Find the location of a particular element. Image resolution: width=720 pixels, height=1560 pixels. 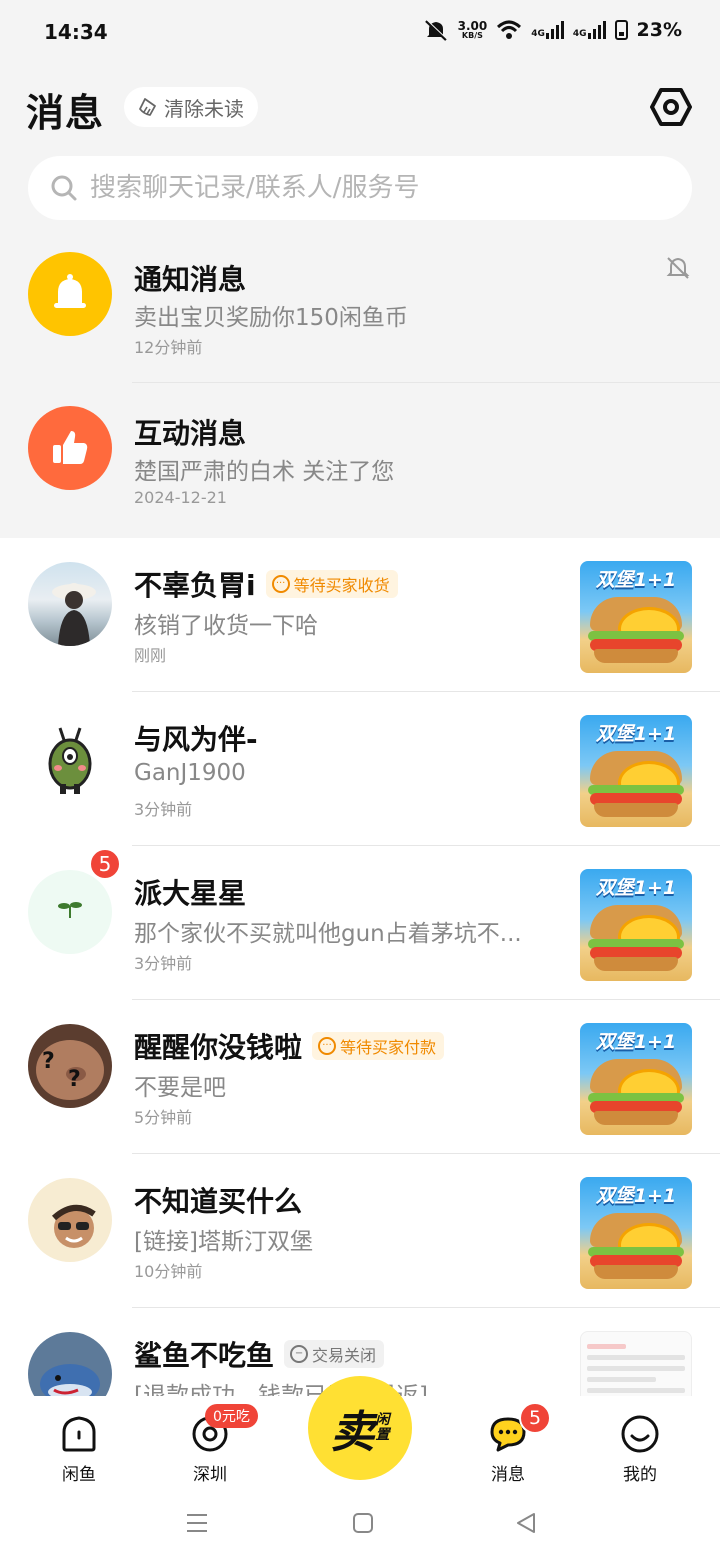

chat-name: 与风为伴- is located at coordinates (196, 739).